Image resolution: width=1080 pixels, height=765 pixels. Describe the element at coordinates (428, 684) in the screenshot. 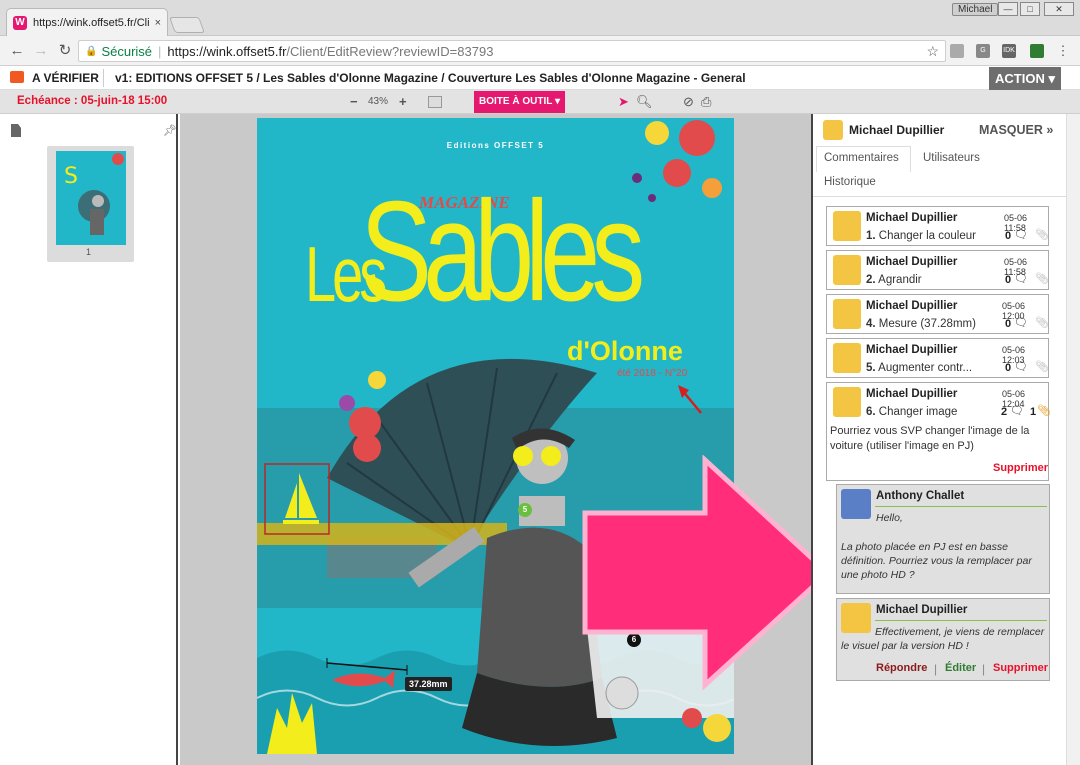

I see `measure-label: 37.28mm` at that location.